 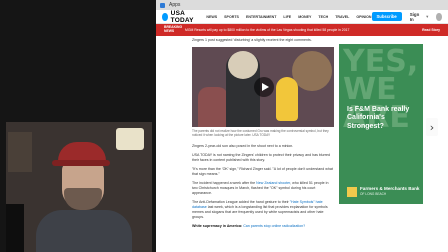 What do you see at coordinates (217, 225) in the screenshot?
I see `related-label: White supremacy in America:` at bounding box center [217, 225].